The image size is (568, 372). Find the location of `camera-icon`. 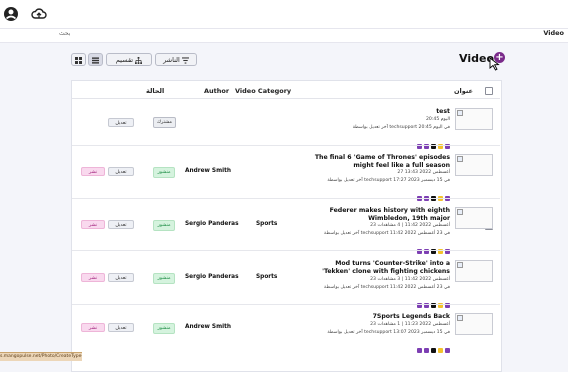

camera-icon is located at coordinates (433, 350).